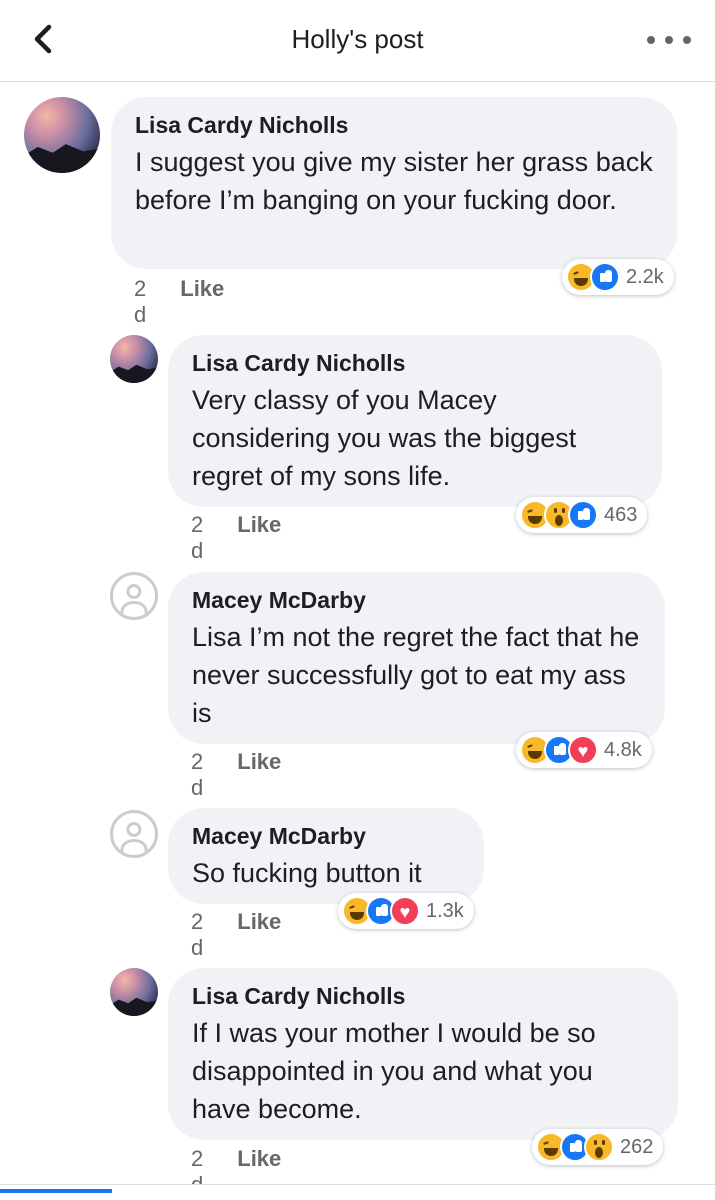 The image size is (715, 1200). What do you see at coordinates (357, 1192) in the screenshot?
I see `bottom-bar` at bounding box center [357, 1192].